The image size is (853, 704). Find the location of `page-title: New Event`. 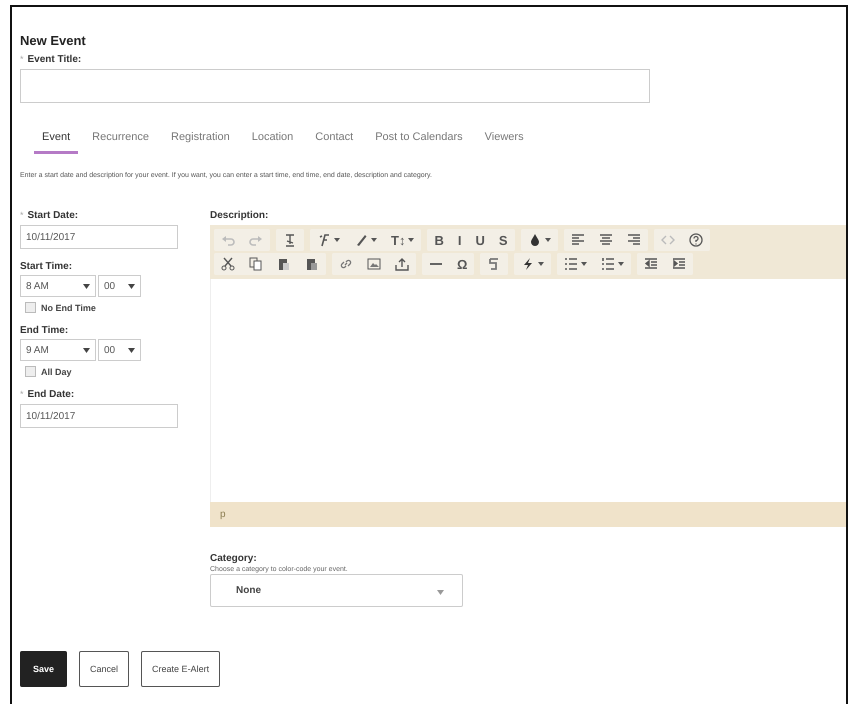

page-title: New Event is located at coordinates (53, 40).